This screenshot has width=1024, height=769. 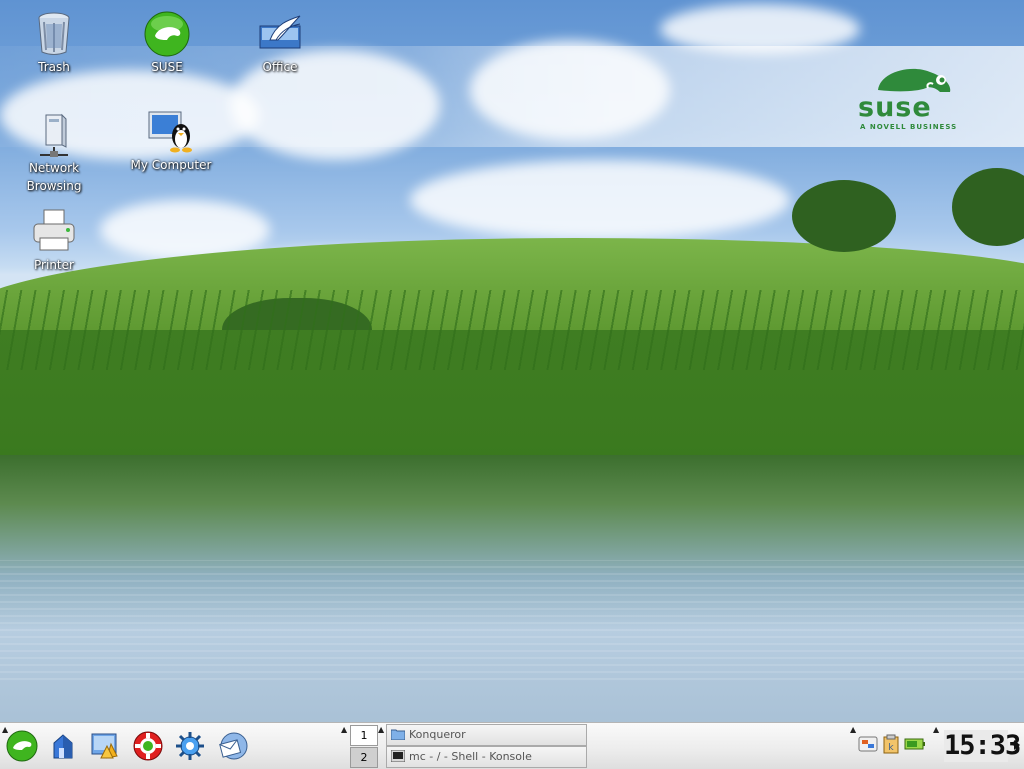 I want to click on help-lifebuoy-icon, so click(x=148, y=746).